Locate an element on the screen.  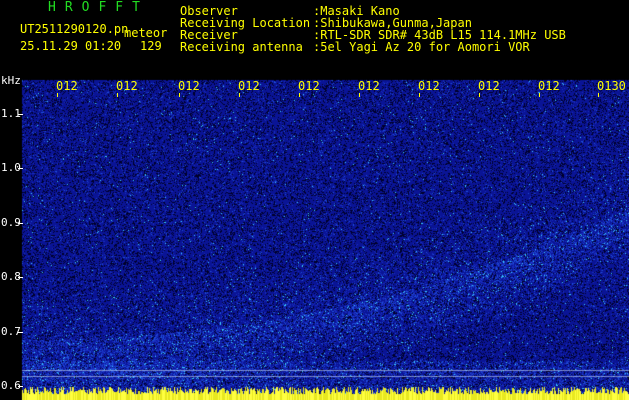
app-title: HROFFT is located at coordinates (98, 7).